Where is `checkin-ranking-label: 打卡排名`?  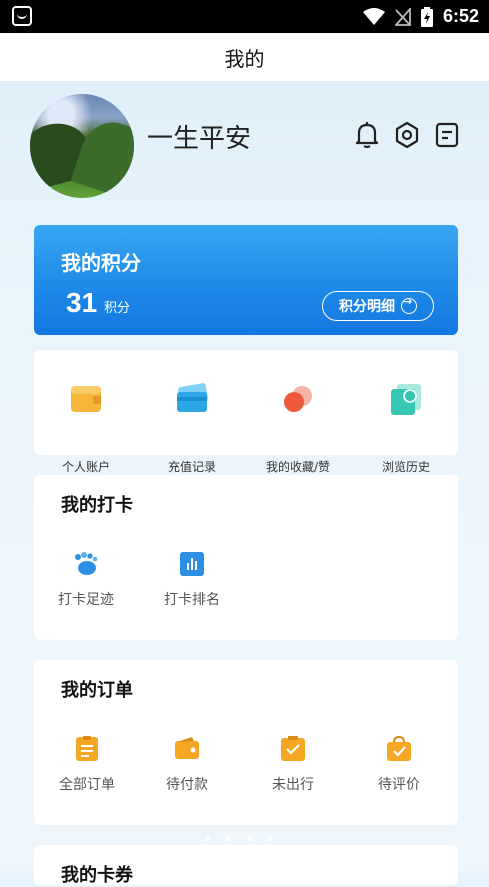
checkin-ranking-label: 打卡排名 is located at coordinates (192, 600).